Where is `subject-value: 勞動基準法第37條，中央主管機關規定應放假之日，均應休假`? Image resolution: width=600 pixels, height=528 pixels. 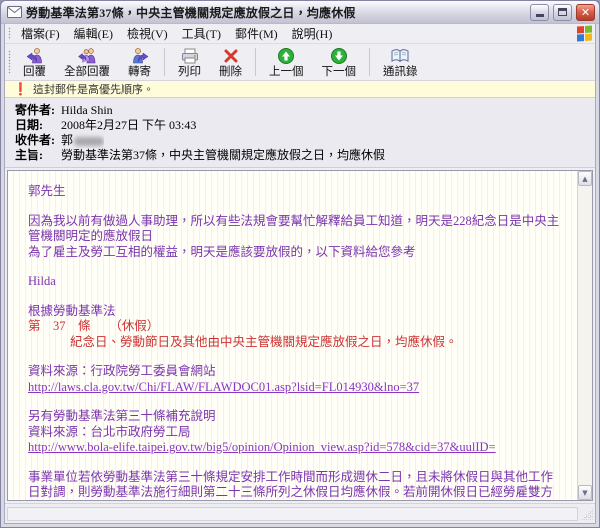
subject-value: 勞動基準法第37條，中央主管機關規定應放假之日，均應休假 is located at coordinates (223, 155).